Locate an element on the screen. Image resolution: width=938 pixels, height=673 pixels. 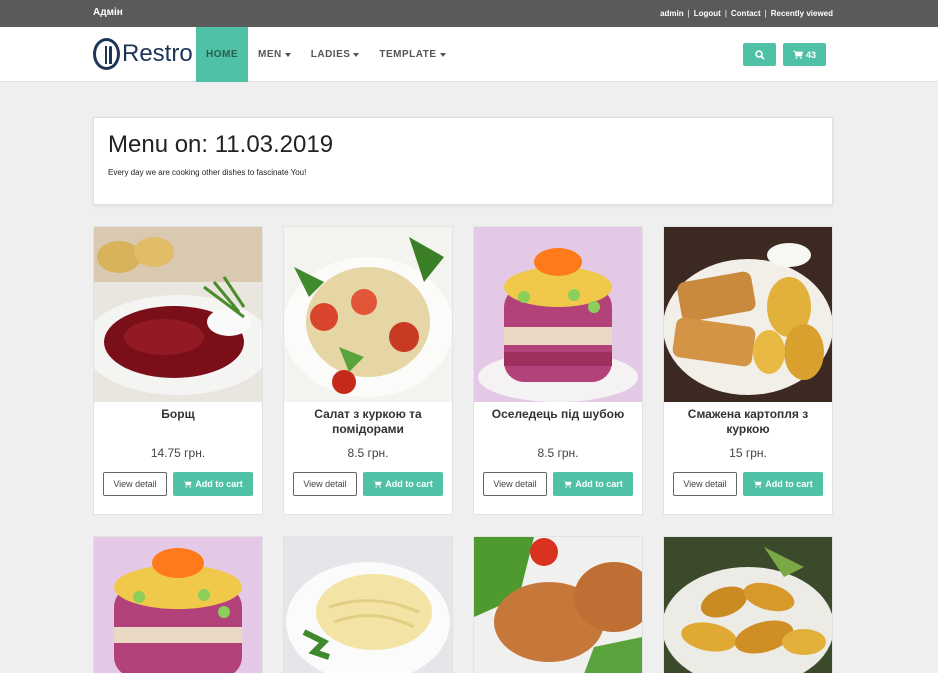
product-price: 15 грн. is located at coordinates (748, 453).